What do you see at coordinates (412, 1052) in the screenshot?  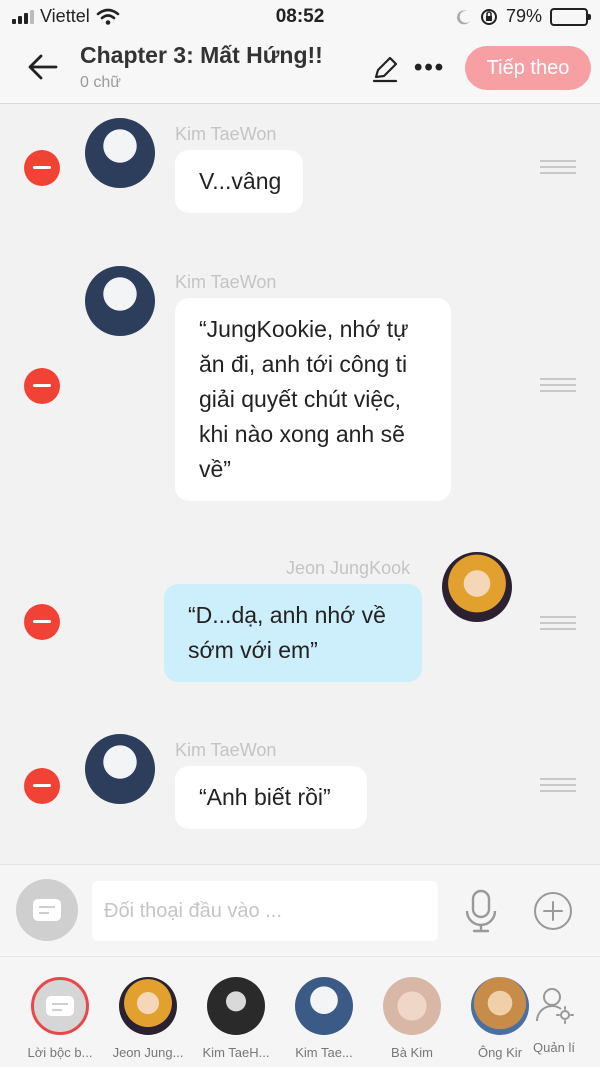 I see `character-label: Bà Kim` at bounding box center [412, 1052].